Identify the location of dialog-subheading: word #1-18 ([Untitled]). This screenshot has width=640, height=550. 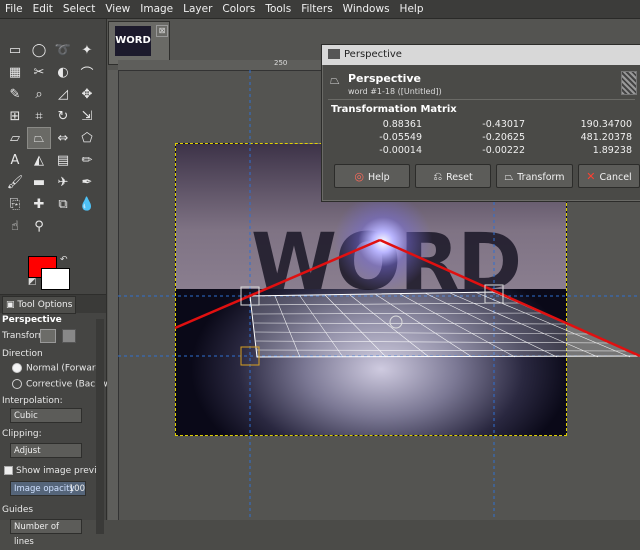
(395, 91).